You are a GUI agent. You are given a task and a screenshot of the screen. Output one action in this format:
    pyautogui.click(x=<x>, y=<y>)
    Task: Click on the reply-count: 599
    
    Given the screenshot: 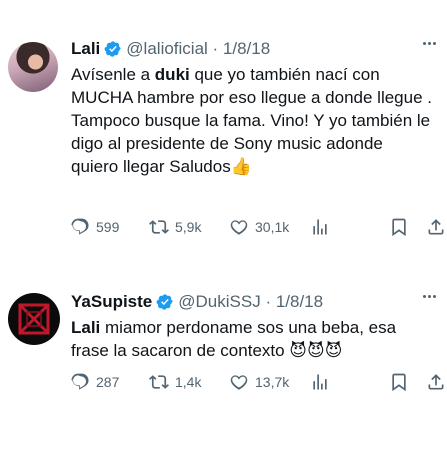 What is the action you would take?
    pyautogui.click(x=108, y=227)
    